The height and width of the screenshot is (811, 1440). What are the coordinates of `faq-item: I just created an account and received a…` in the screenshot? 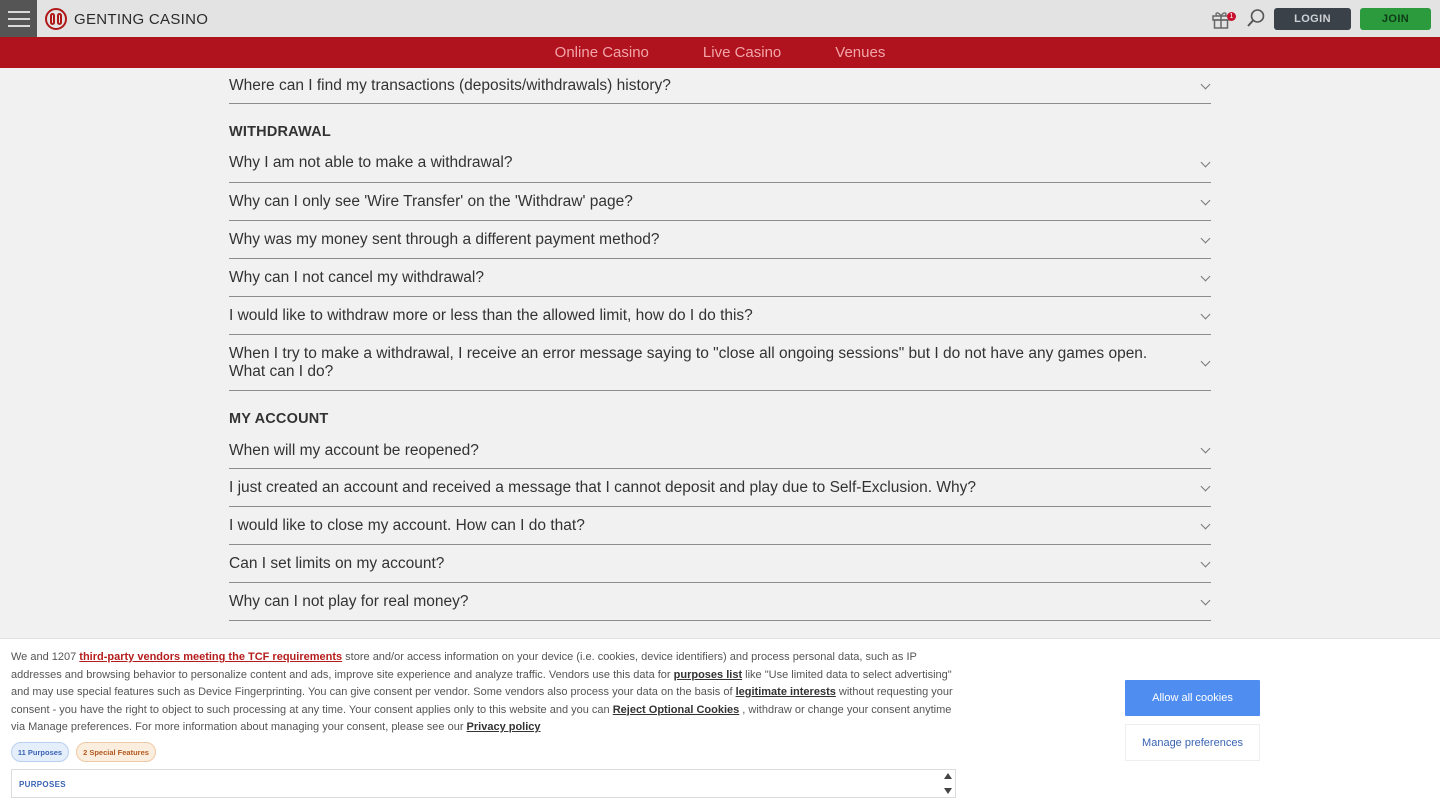 It's located at (720, 488).